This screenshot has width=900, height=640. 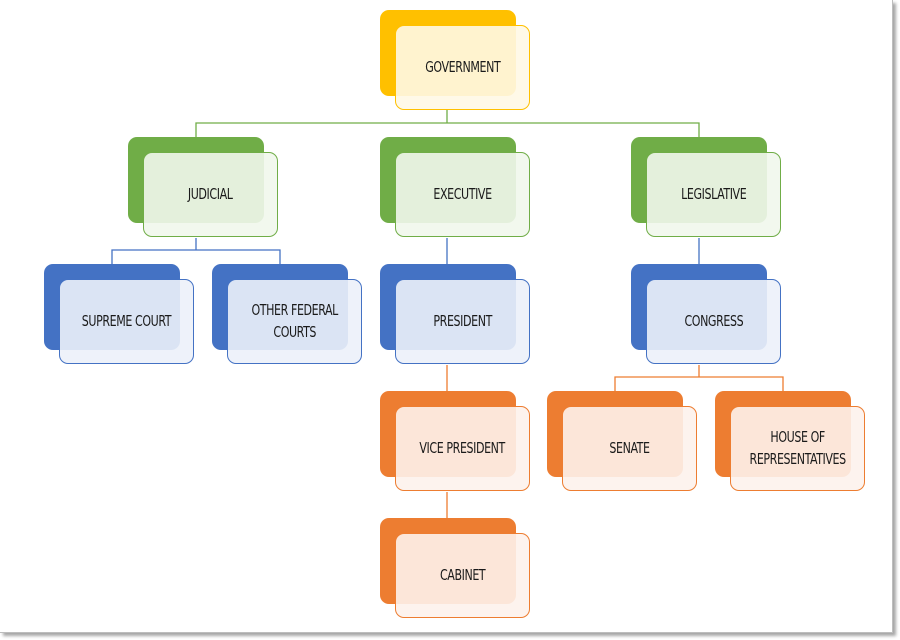 I want to click on node-executive: Executive, so click(x=456, y=188).